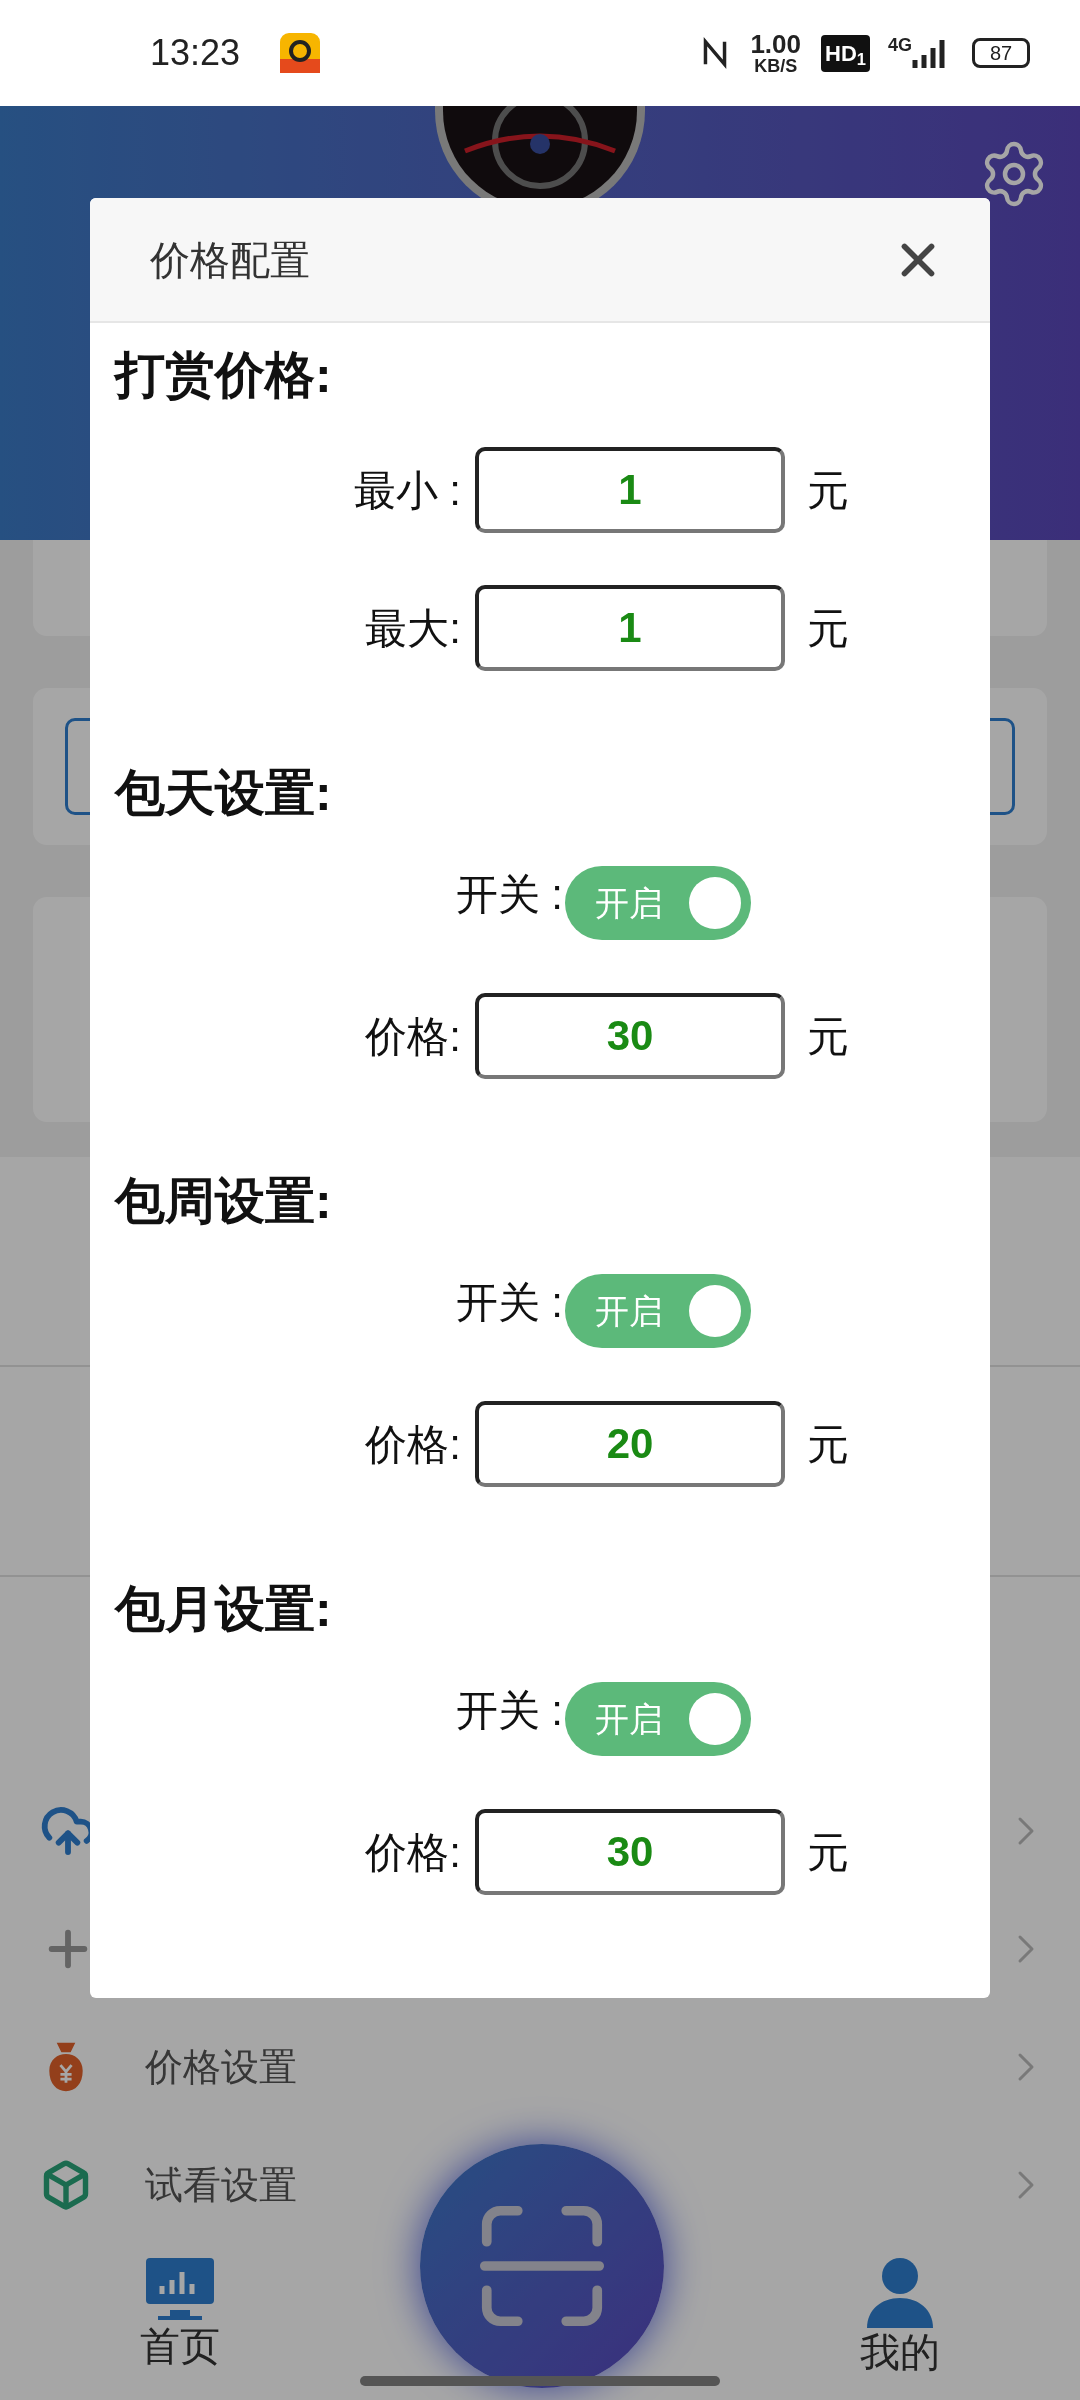 This screenshot has width=1080, height=2400. I want to click on home-tab: 首页, so click(180, 2313).